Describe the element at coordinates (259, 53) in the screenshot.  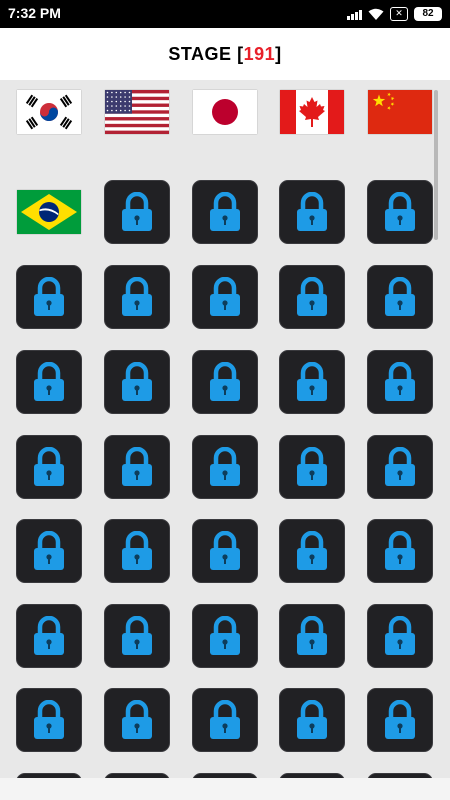
I see `stage-number: 191` at that location.